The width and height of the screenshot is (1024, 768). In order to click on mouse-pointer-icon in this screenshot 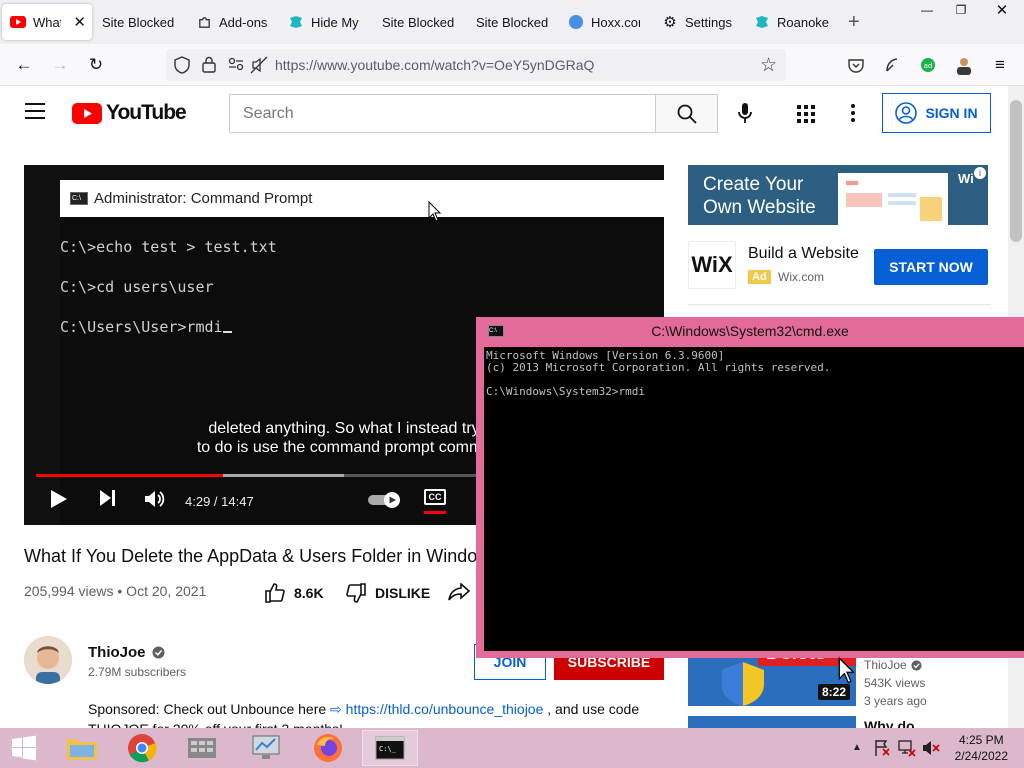, I will do `click(847, 672)`.